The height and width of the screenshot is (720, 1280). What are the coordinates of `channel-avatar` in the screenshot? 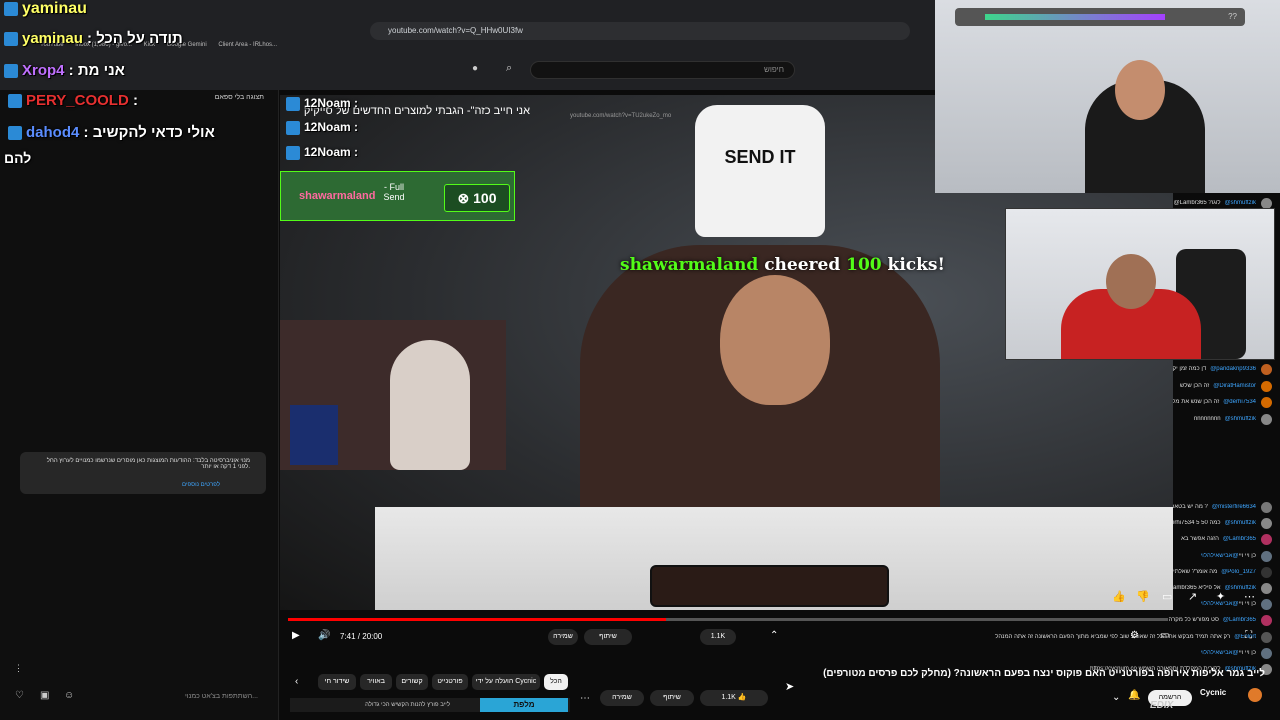 It's located at (1255, 695).